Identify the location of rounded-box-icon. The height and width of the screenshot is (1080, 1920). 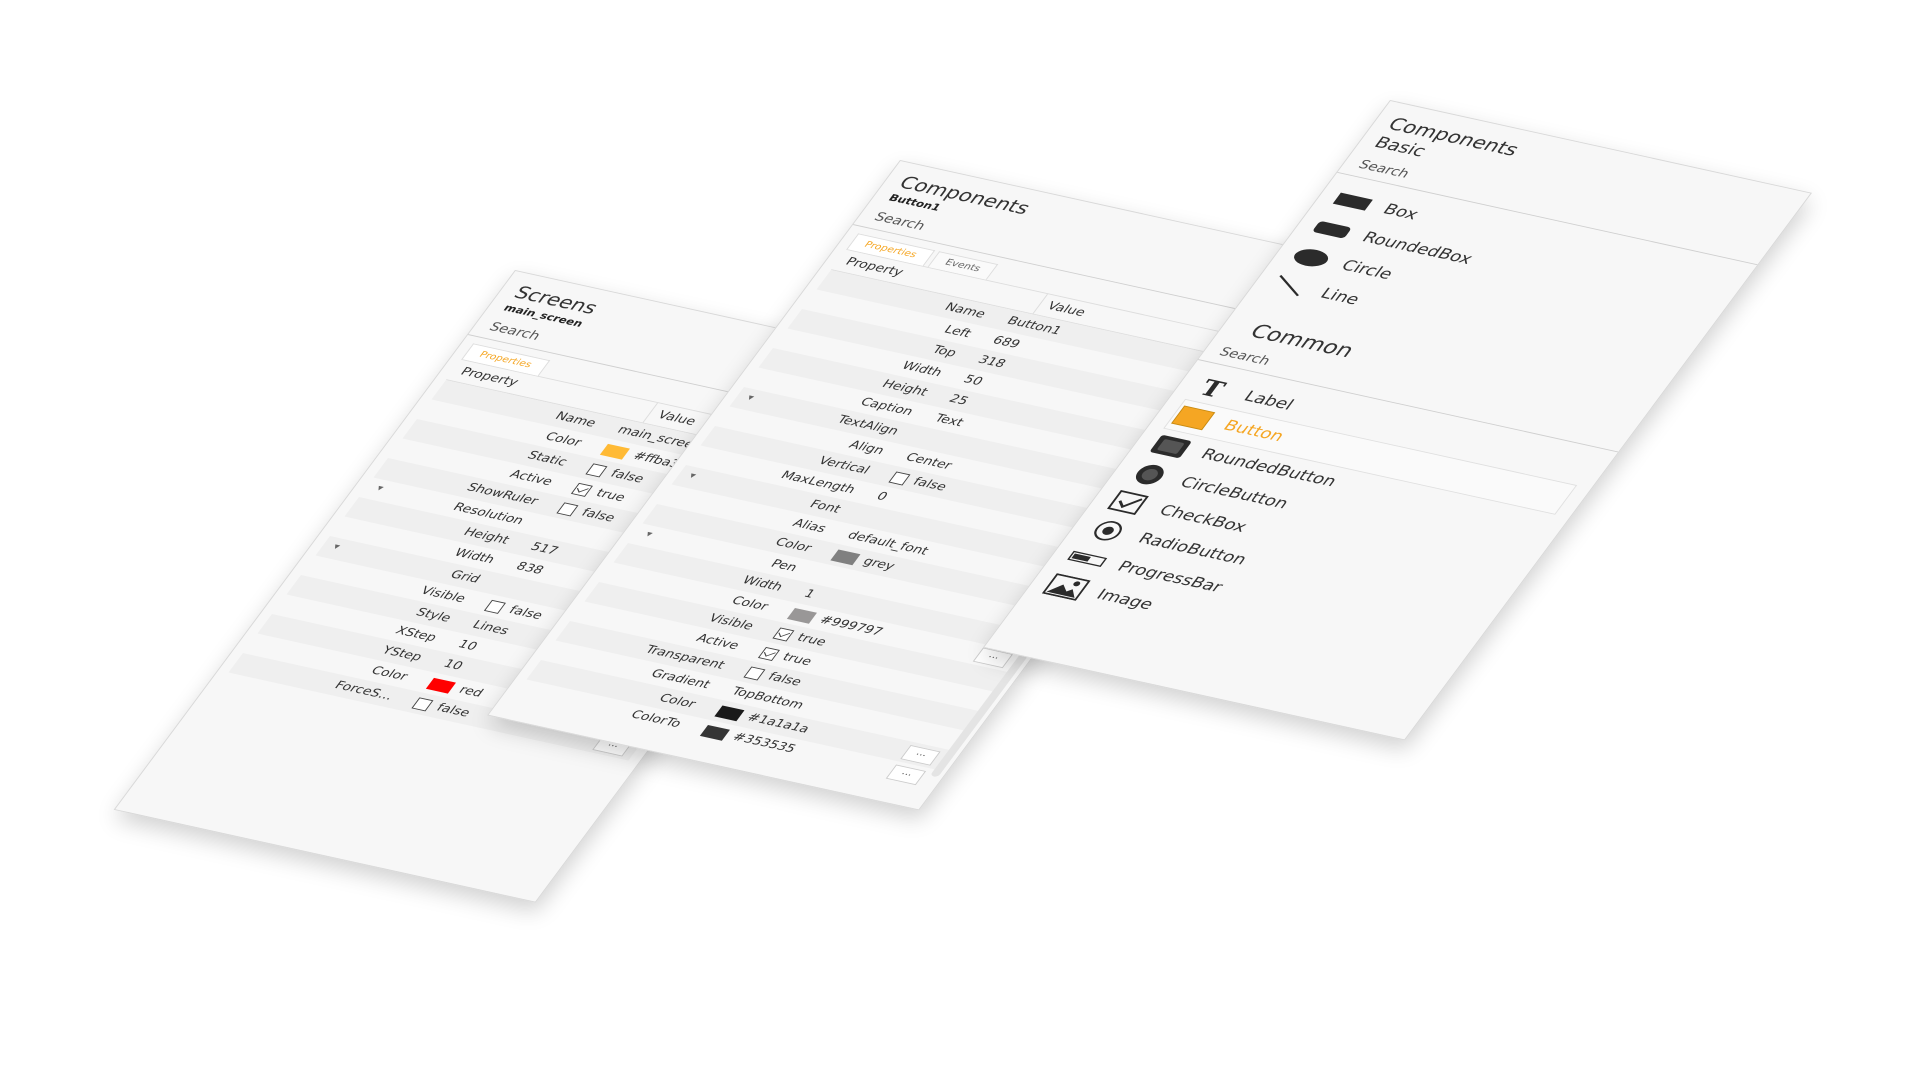
(1331, 230).